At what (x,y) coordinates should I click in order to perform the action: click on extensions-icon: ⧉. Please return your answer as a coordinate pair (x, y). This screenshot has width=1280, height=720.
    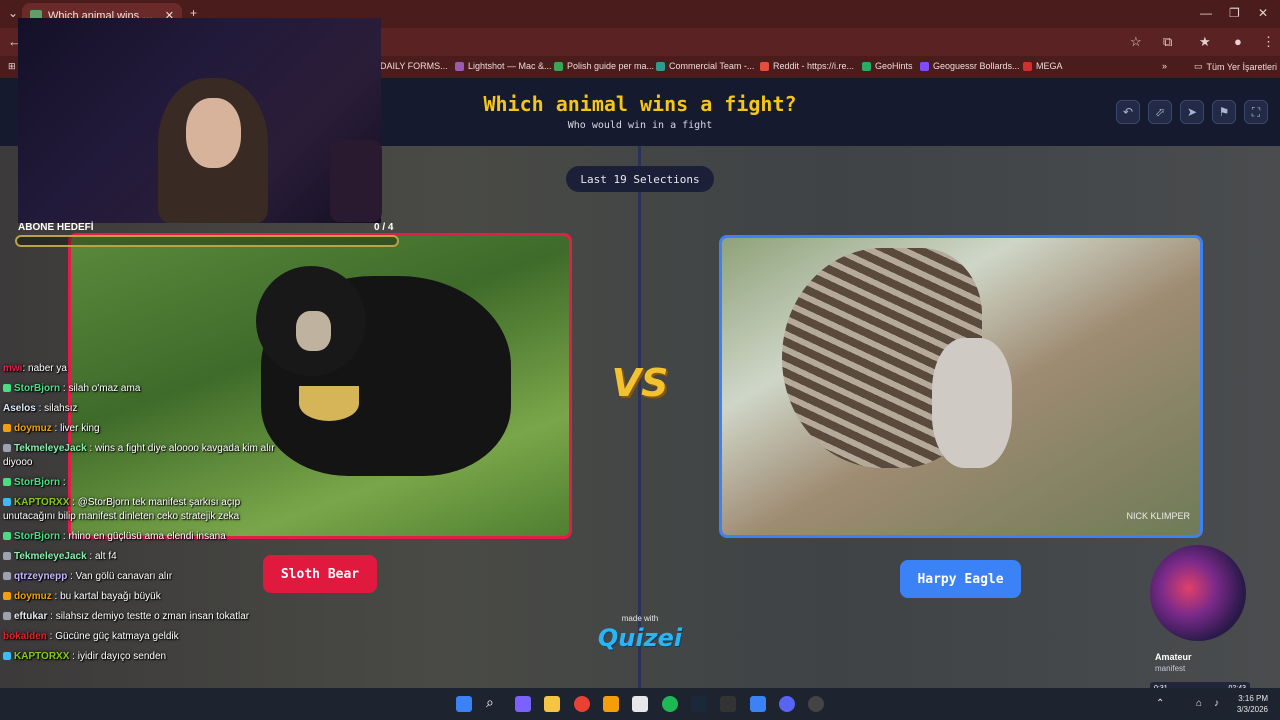
    Looking at the image, I should click on (1167, 42).